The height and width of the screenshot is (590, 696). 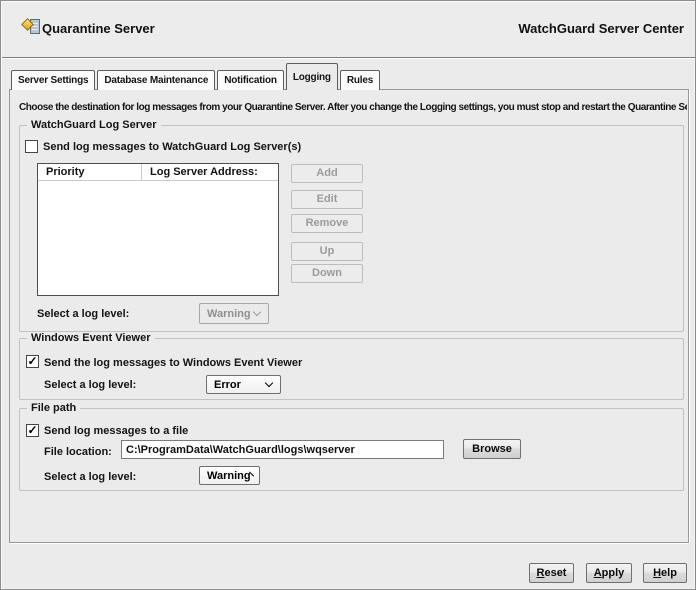 I want to click on browse-button-label: Browse, so click(x=492, y=449).